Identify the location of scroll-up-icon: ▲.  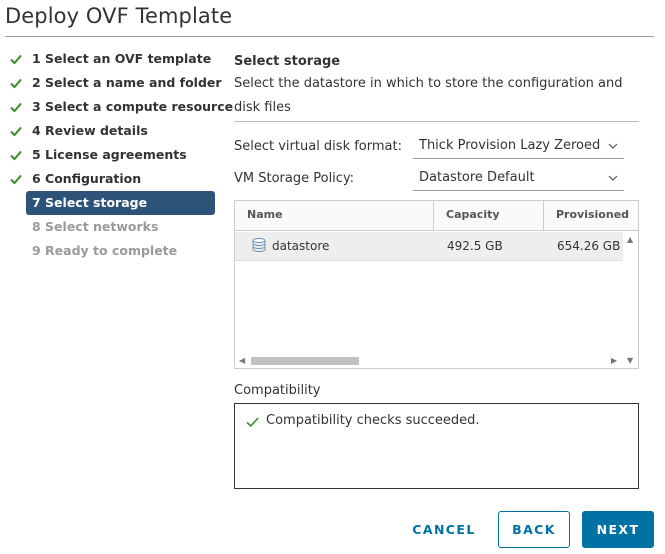
(630, 240).